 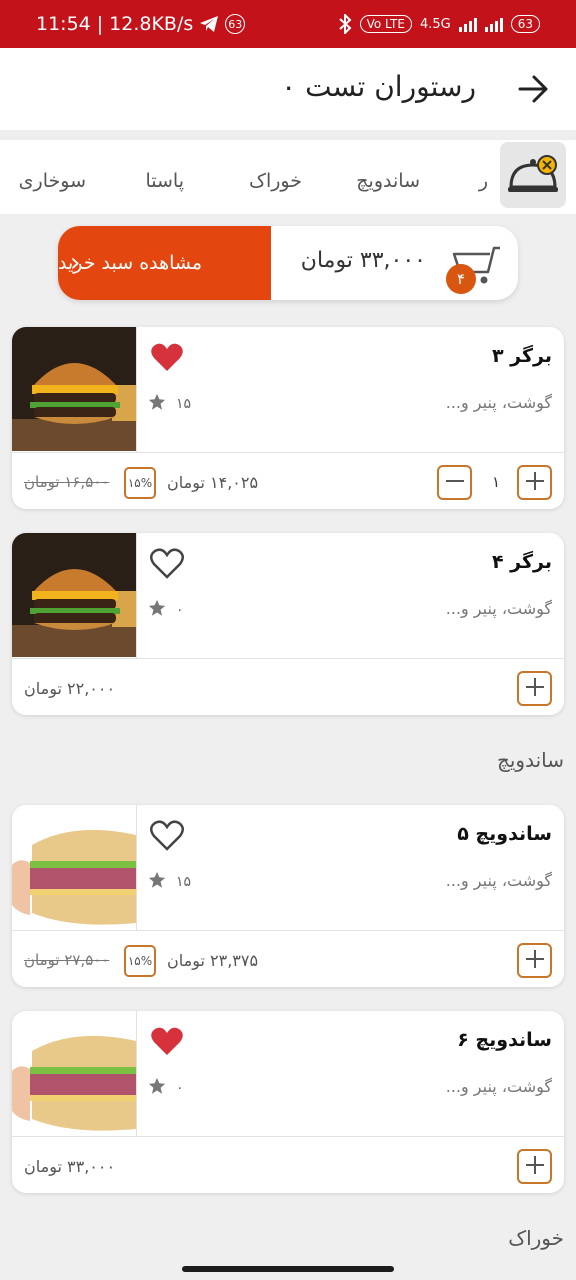 What do you see at coordinates (235, 24) in the screenshot?
I see `notification-count: 63` at bounding box center [235, 24].